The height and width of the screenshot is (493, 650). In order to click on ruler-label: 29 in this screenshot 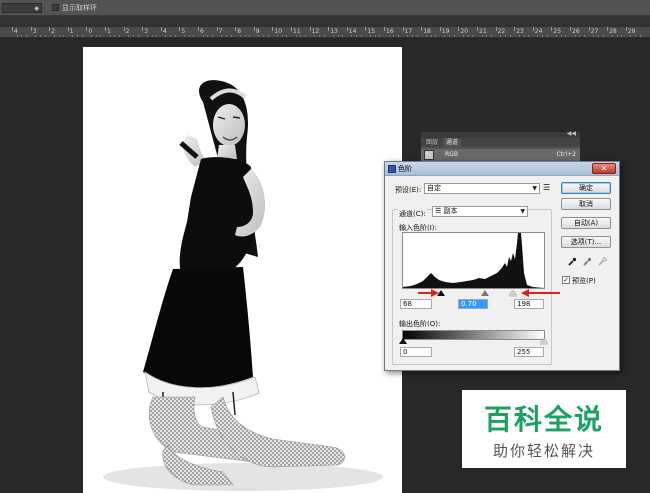, I will do `click(631, 31)`.